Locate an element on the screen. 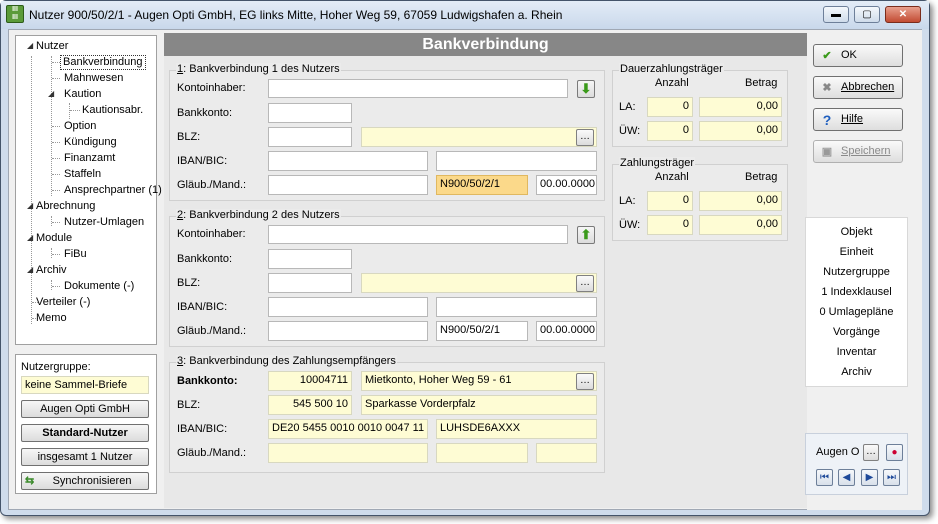  previous-record-button: ◀ is located at coordinates (846, 477).